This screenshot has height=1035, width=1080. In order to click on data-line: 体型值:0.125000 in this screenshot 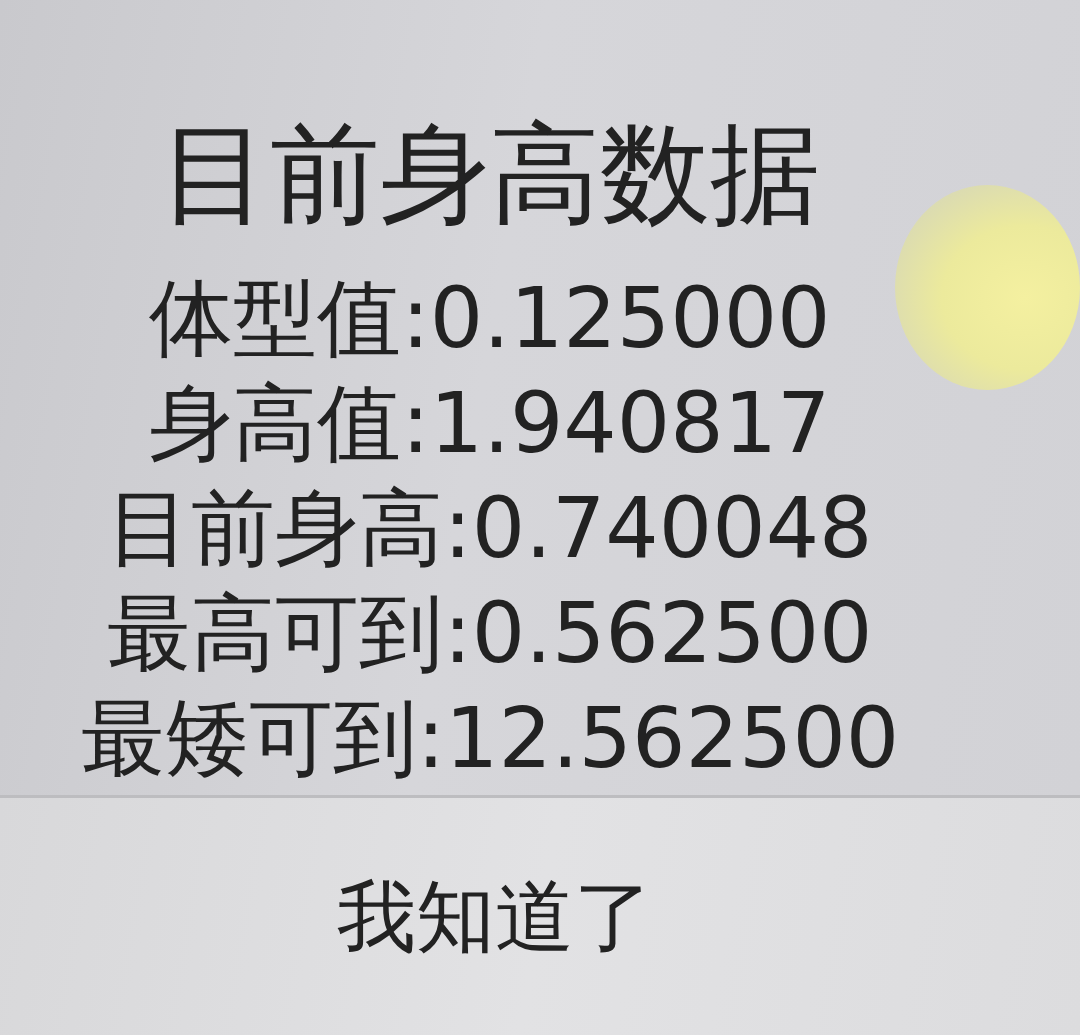, I will do `click(490, 318)`.